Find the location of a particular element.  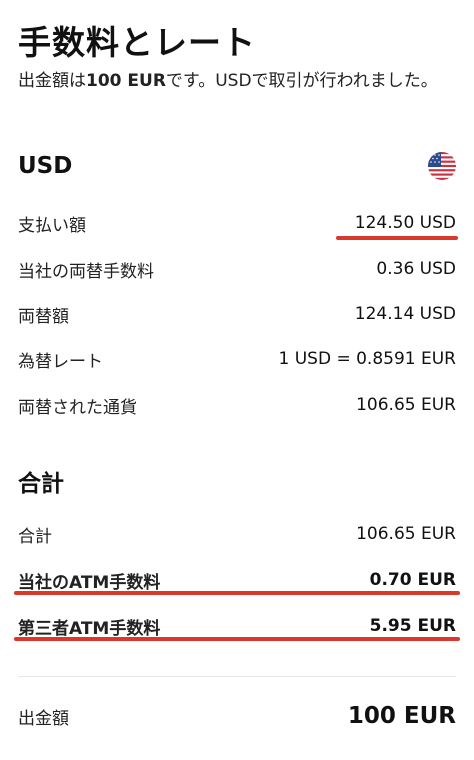

row-label: 当社の両替手数料 is located at coordinates (86, 271).